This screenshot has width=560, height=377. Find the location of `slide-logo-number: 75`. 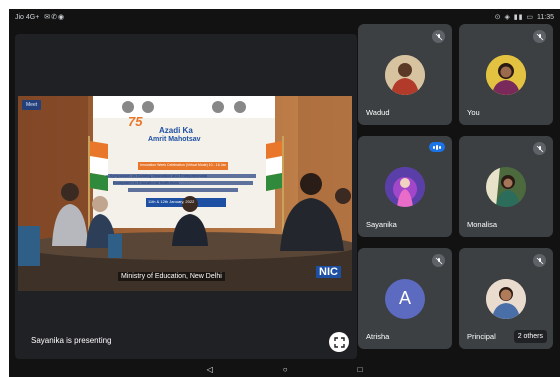

slide-logo-number: 75 is located at coordinates (135, 121).